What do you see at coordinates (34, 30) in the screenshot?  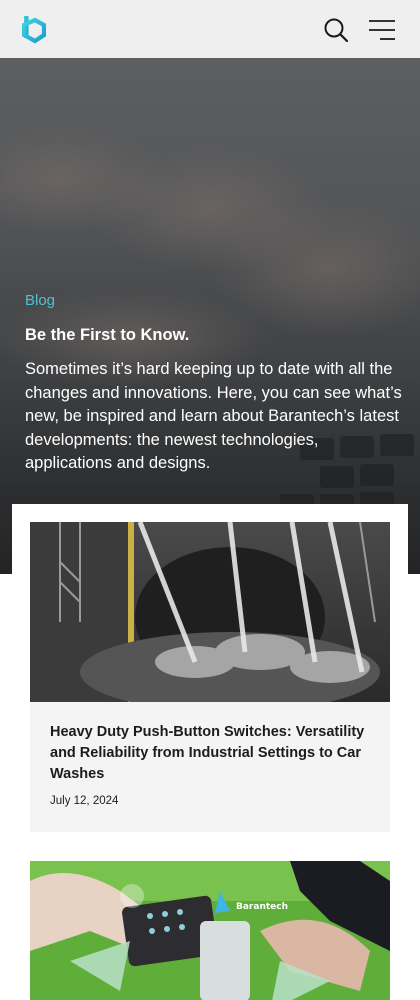 I see `barantech-logo-icon` at bounding box center [34, 30].